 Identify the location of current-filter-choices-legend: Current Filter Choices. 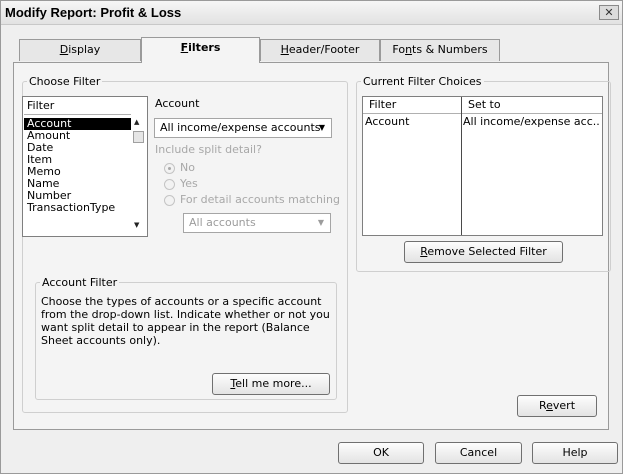
(422, 81).